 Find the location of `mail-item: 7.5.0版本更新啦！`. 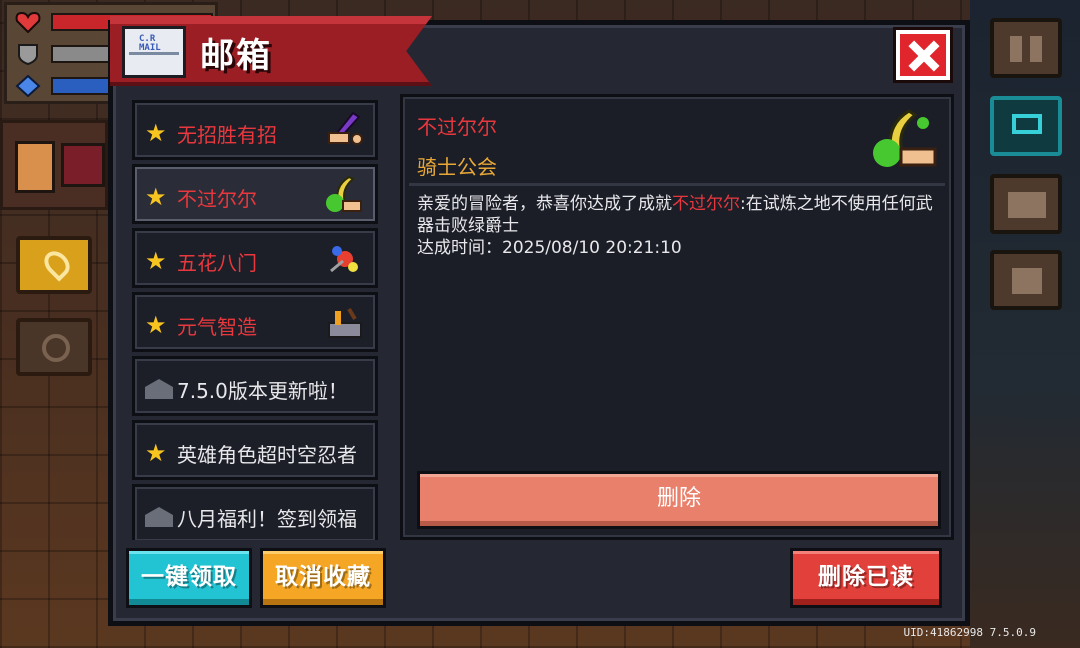

mail-item: 7.5.0版本更新啦！ is located at coordinates (255, 386).